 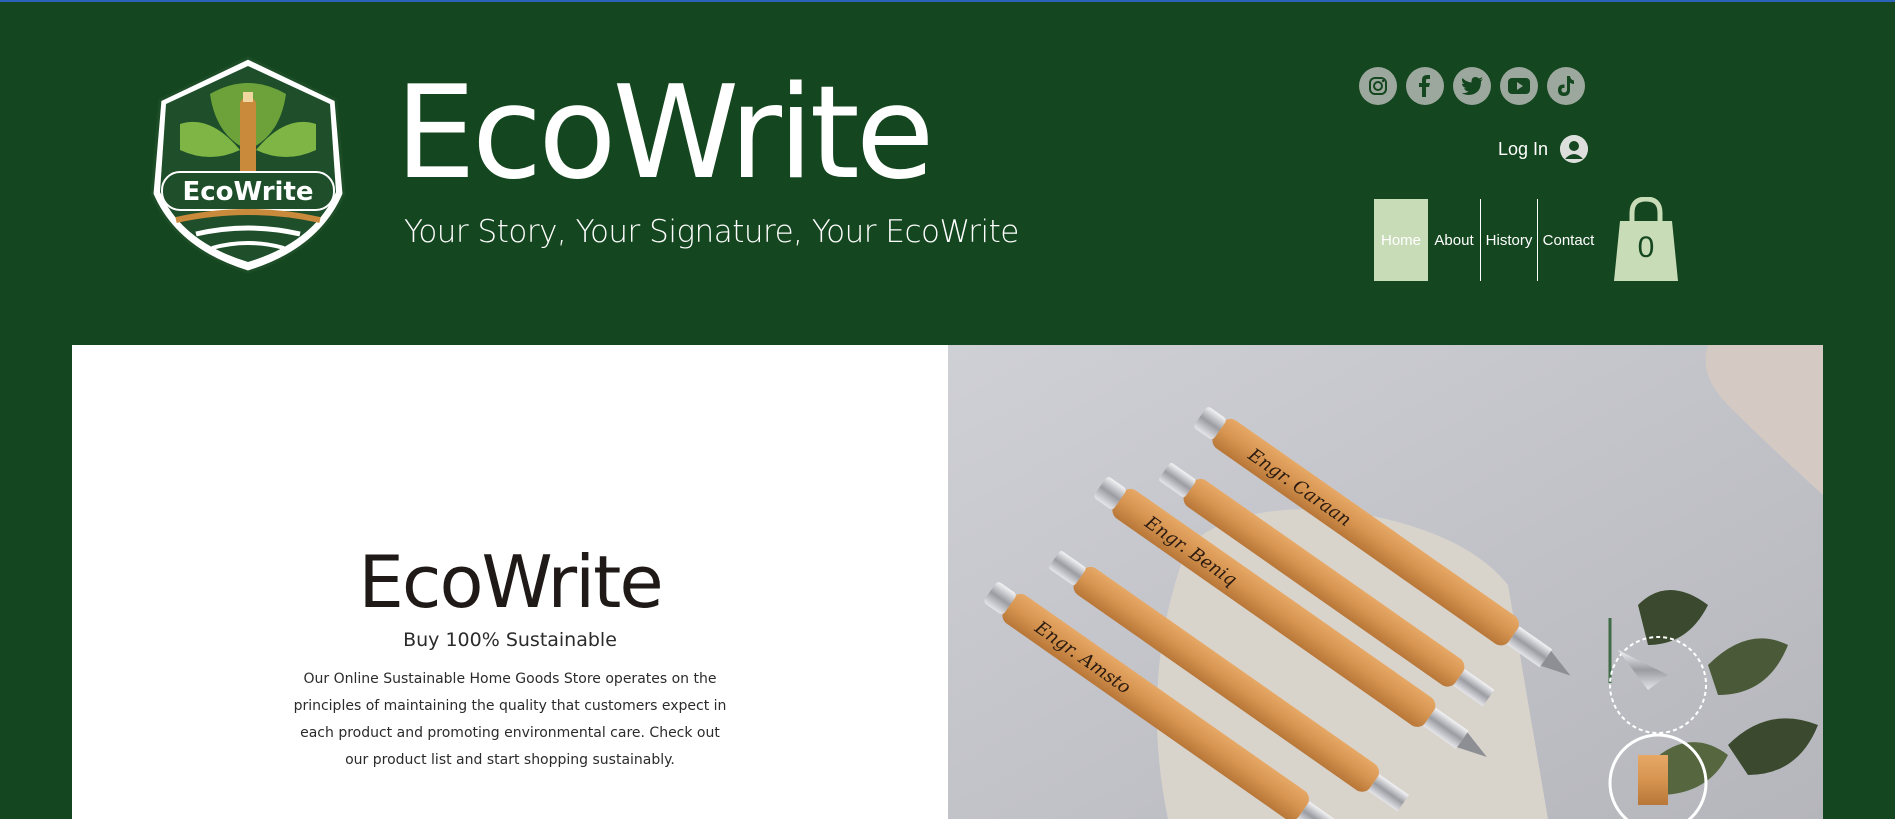 What do you see at coordinates (510, 582) in the screenshot?
I see `hero-title: EcoWrite` at bounding box center [510, 582].